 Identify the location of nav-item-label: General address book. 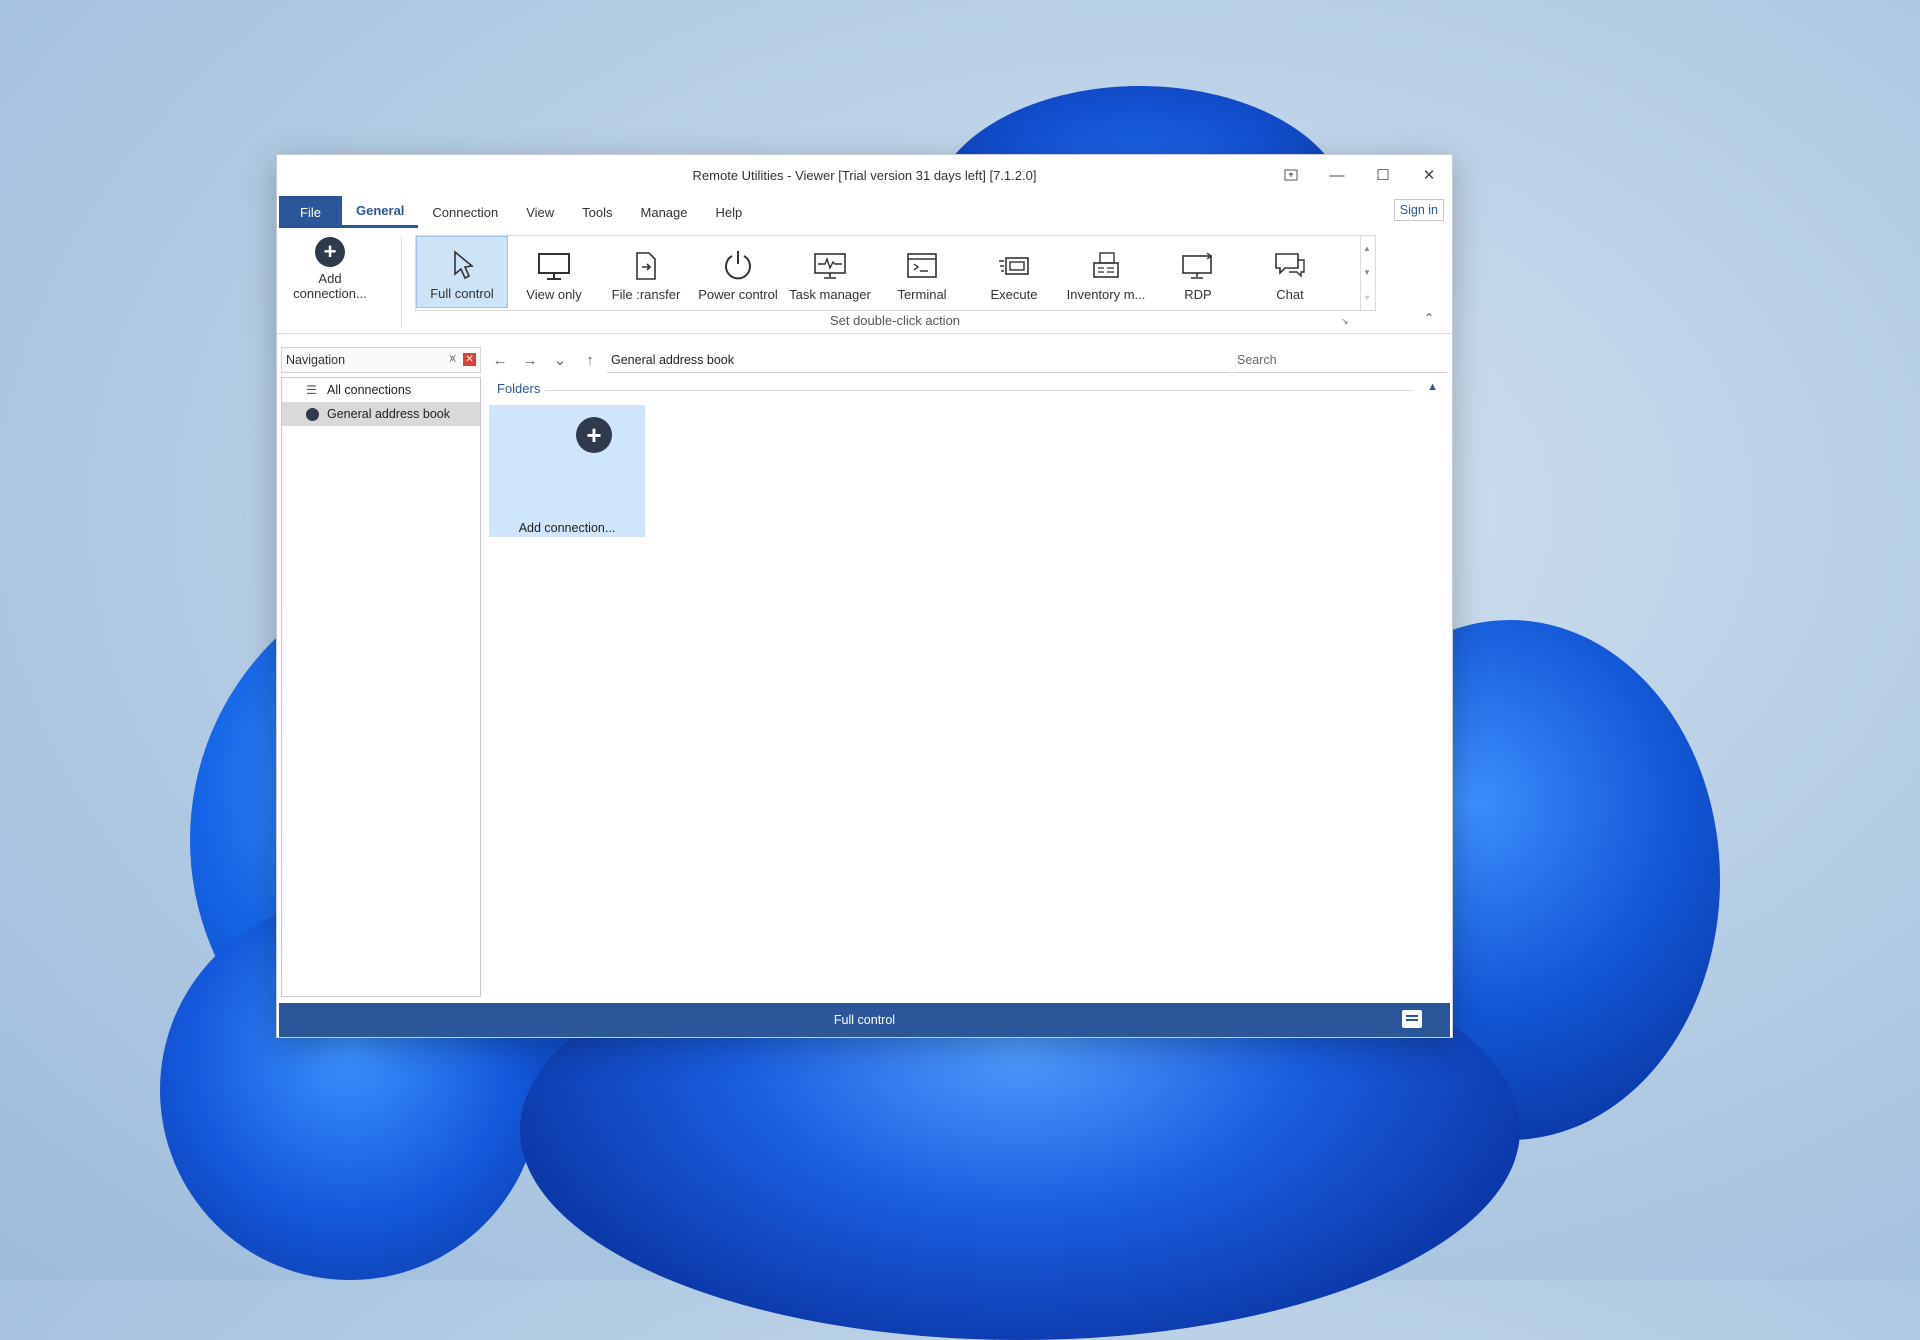
(388, 414).